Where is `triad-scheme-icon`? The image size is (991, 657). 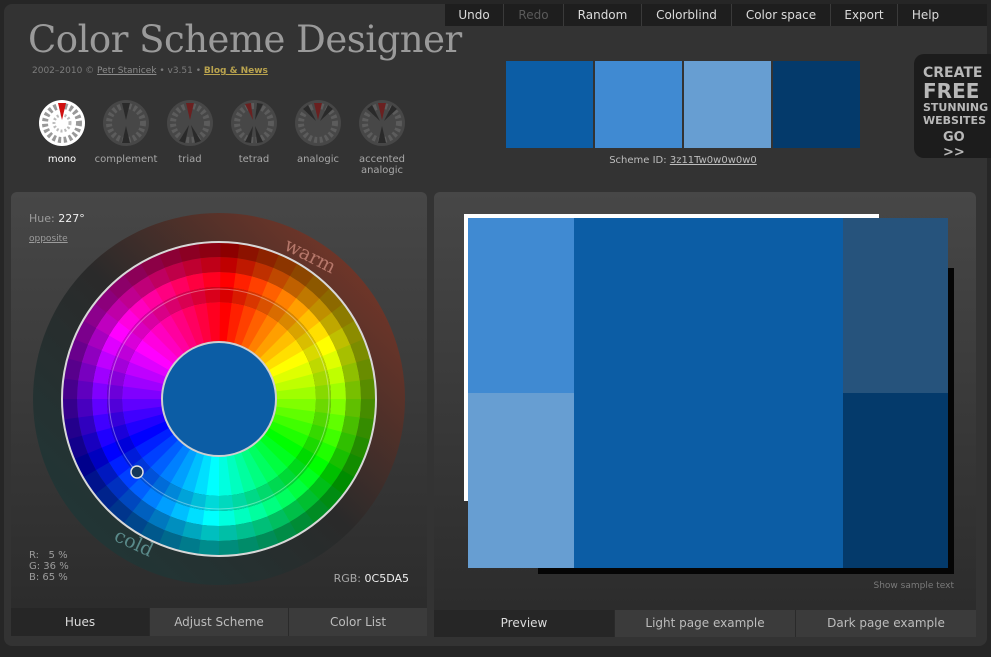 triad-scheme-icon is located at coordinates (190, 123).